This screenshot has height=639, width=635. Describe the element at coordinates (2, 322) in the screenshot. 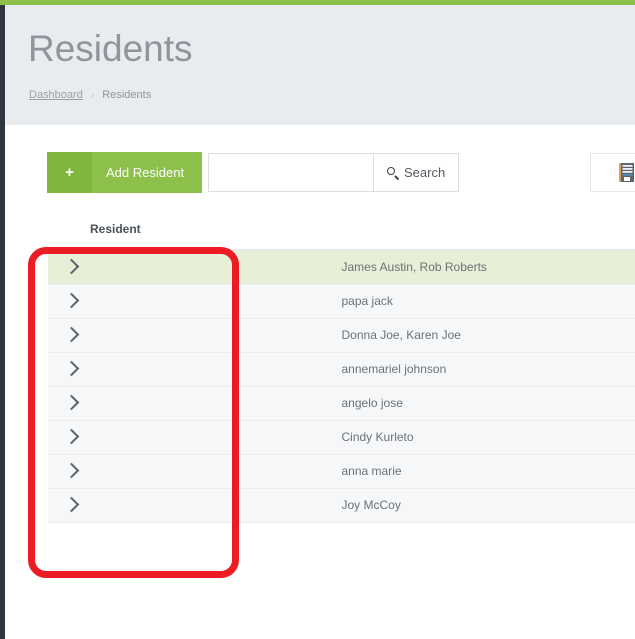

I see `sidebar-rail` at that location.